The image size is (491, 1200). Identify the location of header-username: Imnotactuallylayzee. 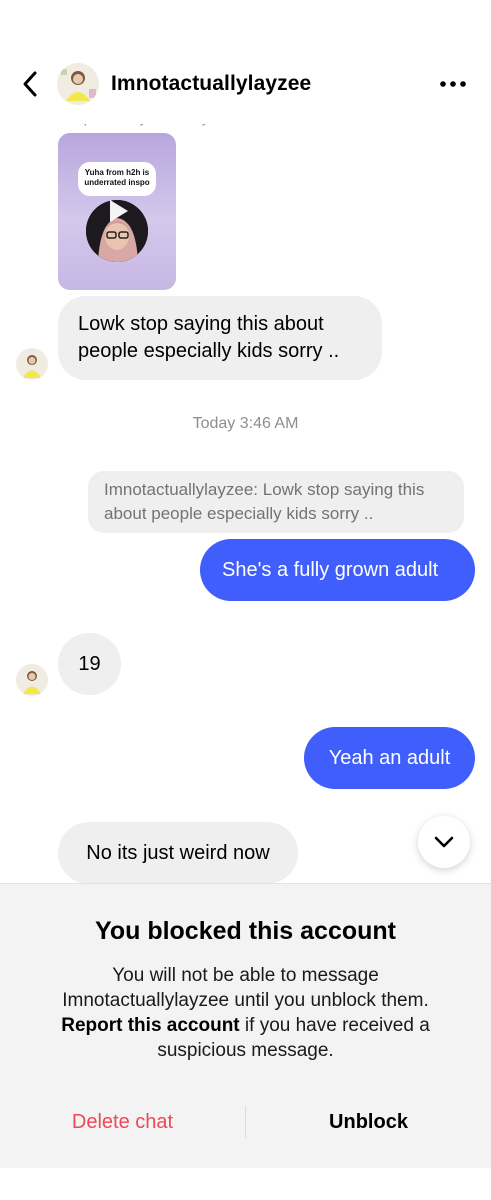
(211, 84).